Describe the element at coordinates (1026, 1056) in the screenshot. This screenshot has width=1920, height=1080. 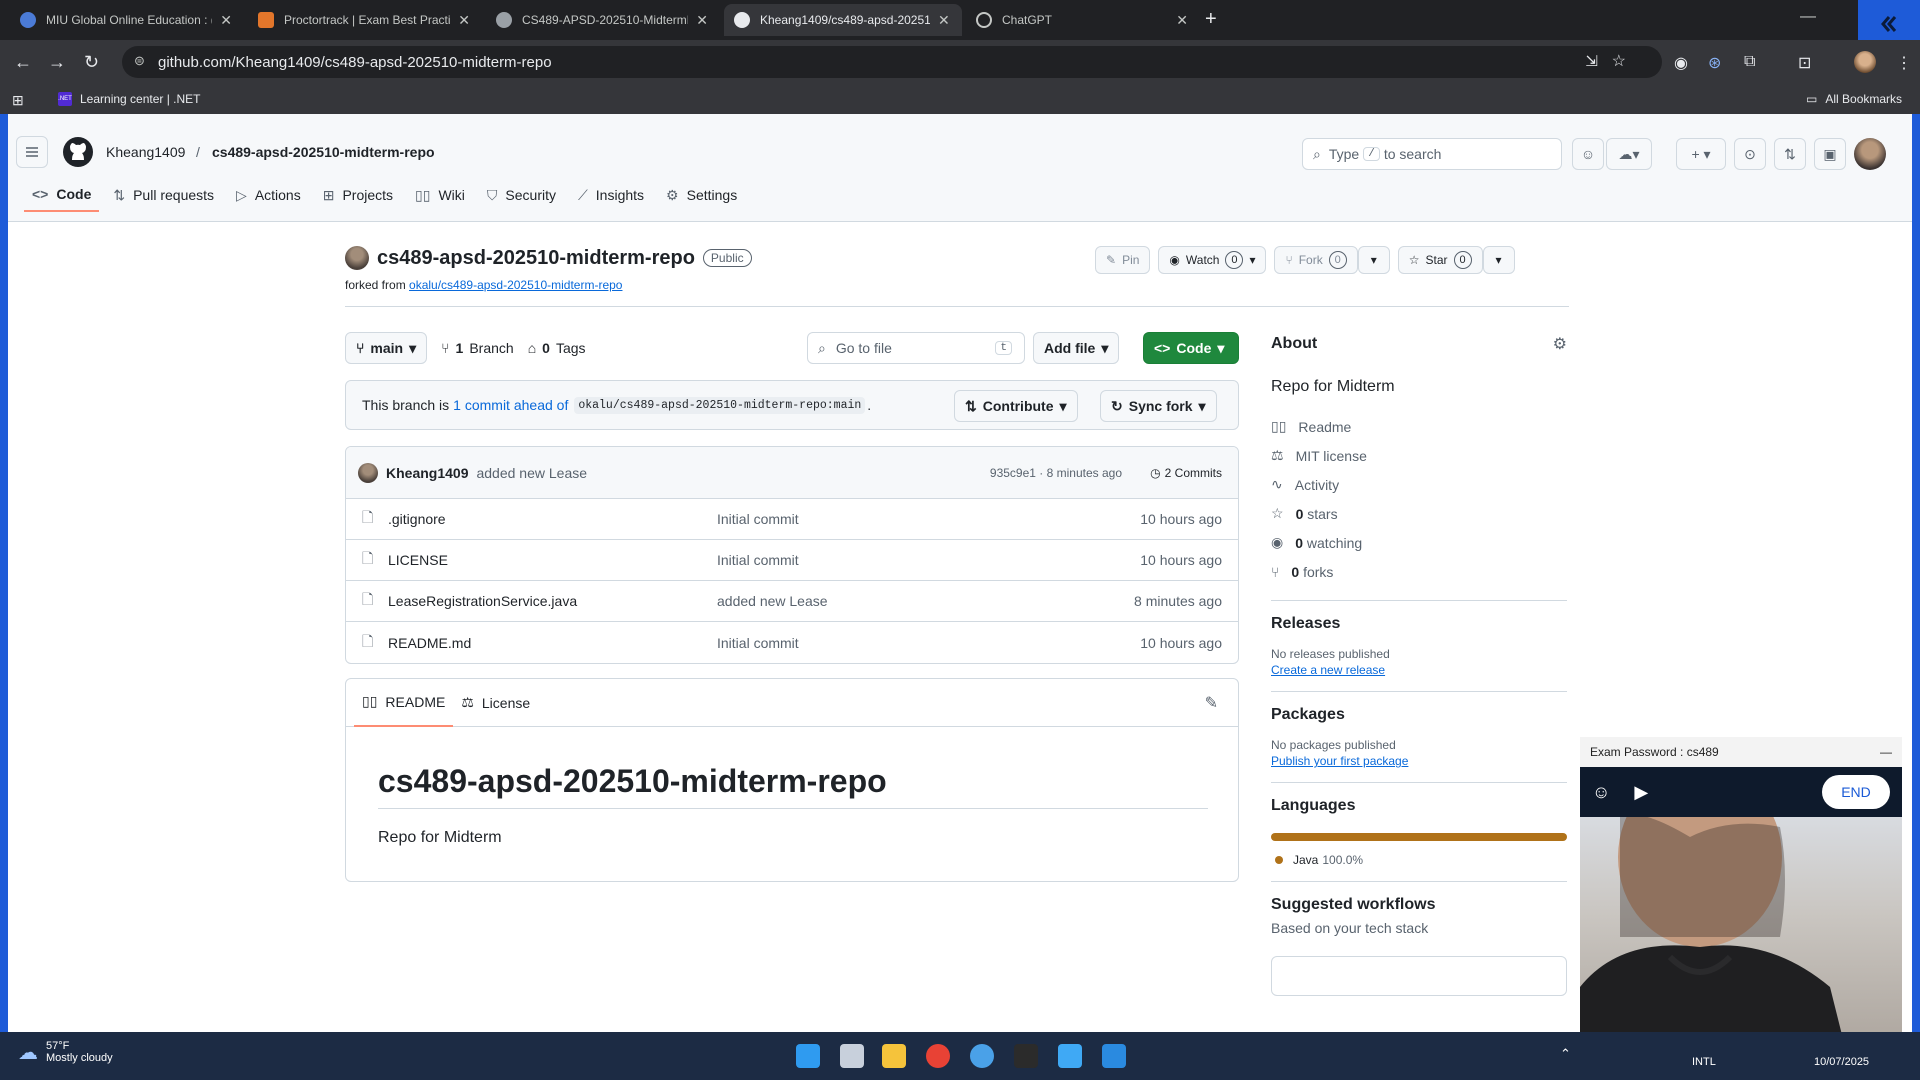
I see `terminal-icon` at that location.